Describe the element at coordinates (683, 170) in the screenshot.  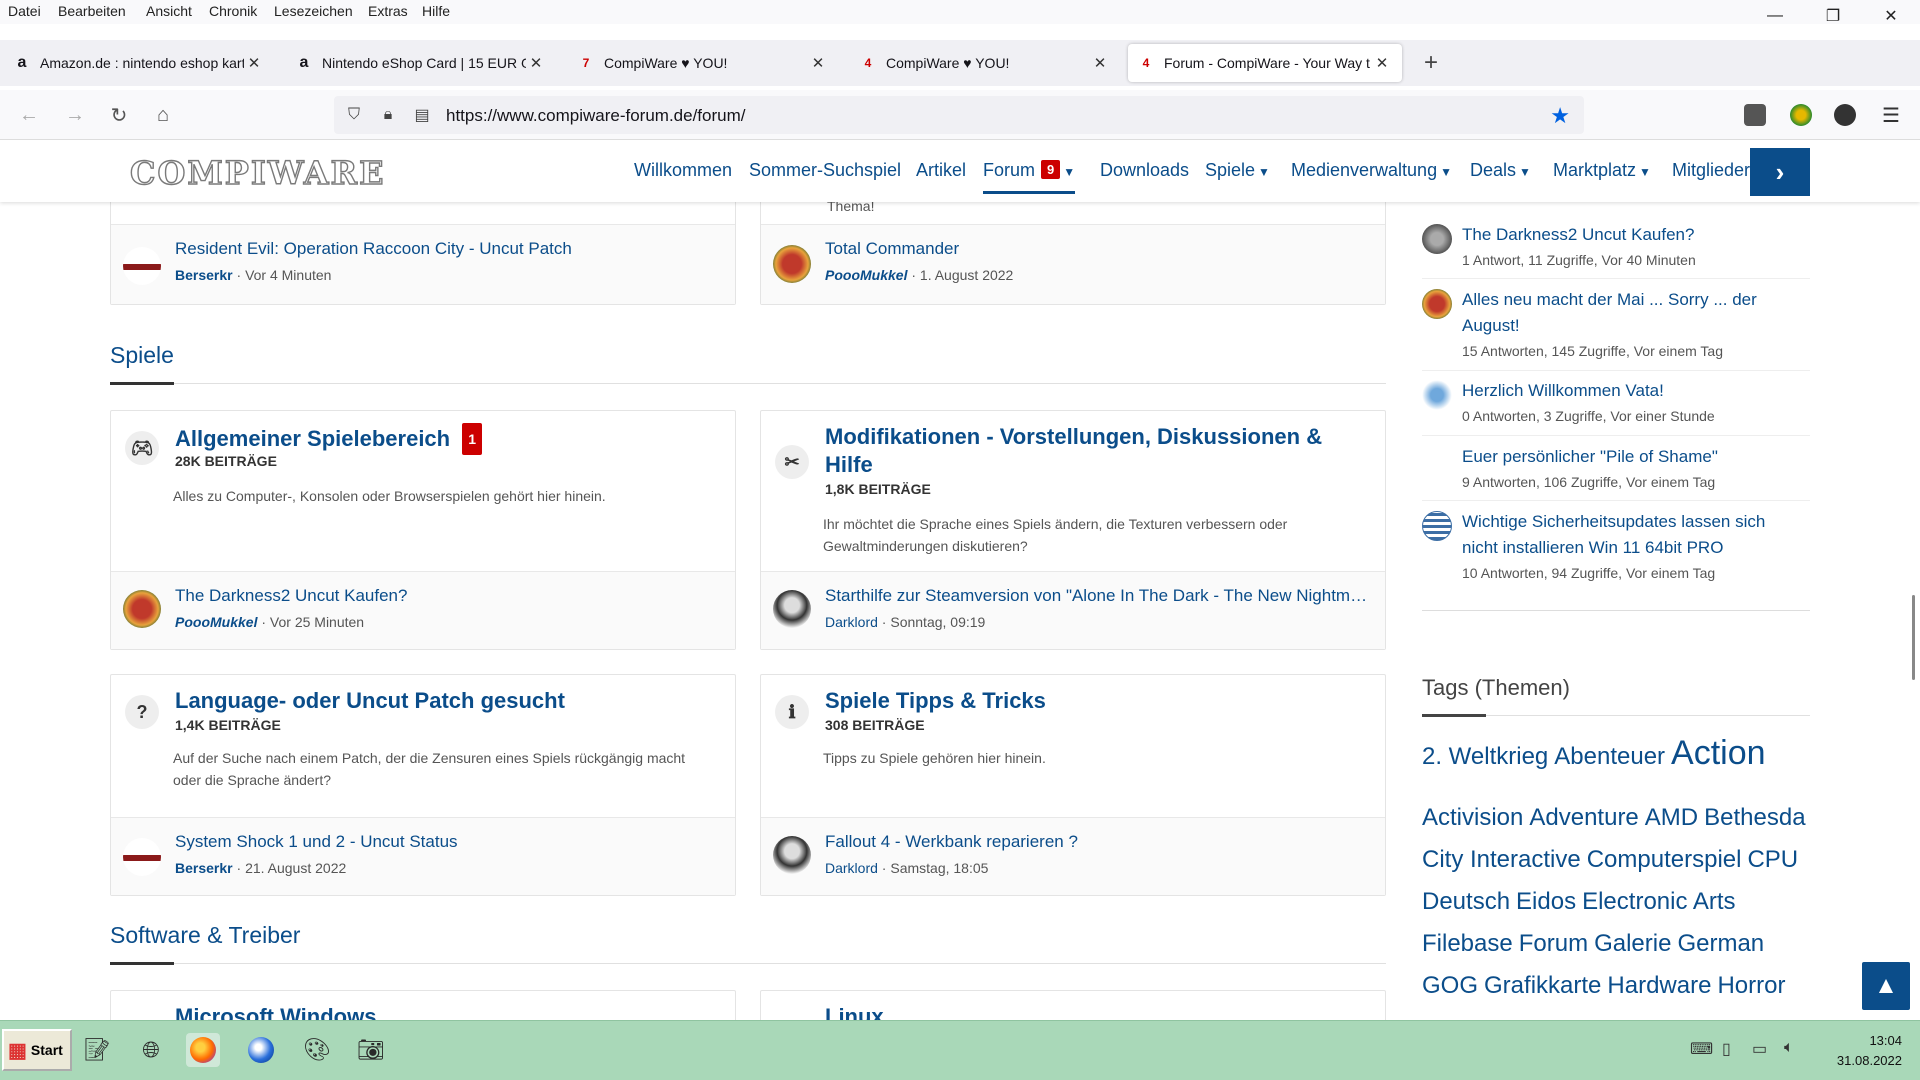
I see `nav-willkommen: Willkommen` at that location.